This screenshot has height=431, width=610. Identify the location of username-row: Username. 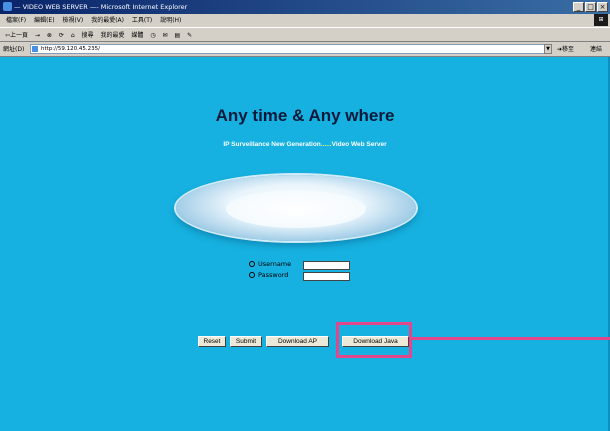
(270, 264).